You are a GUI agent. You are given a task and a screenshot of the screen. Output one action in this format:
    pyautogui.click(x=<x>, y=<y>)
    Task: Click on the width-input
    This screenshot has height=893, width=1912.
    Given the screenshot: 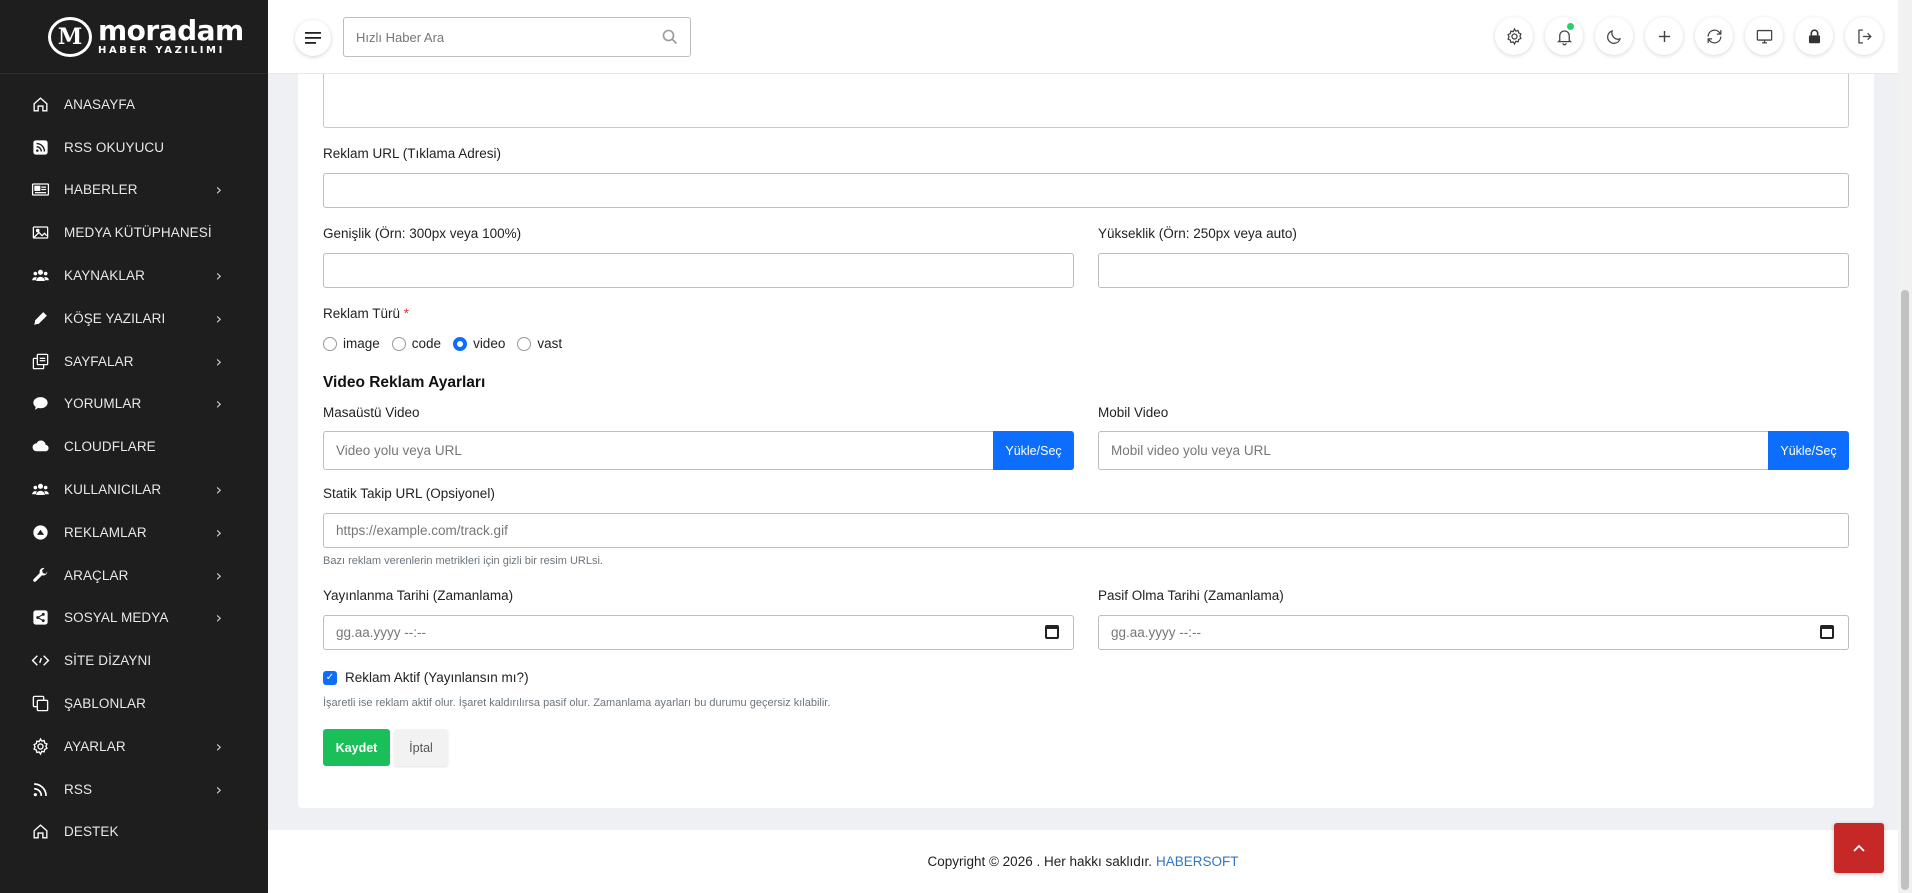 What is the action you would take?
    pyautogui.click(x=698, y=270)
    